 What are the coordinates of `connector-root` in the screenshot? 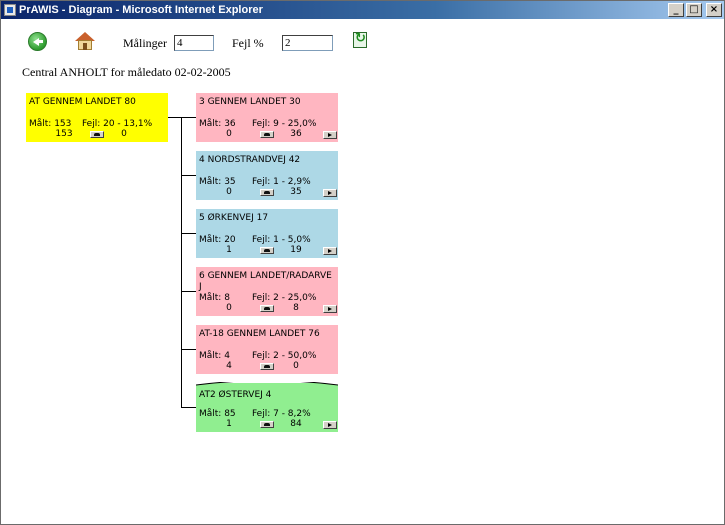 It's located at (182, 117).